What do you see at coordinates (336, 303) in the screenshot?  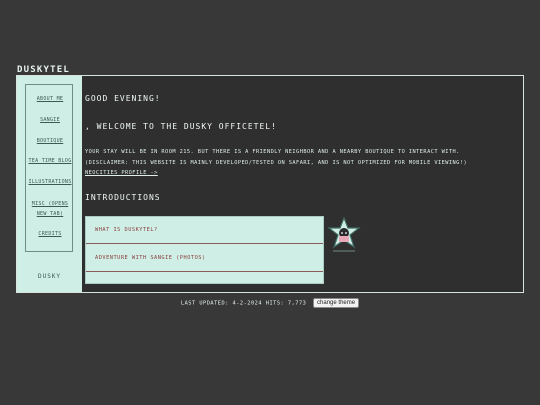 I see `change-theme-button: change theme` at bounding box center [336, 303].